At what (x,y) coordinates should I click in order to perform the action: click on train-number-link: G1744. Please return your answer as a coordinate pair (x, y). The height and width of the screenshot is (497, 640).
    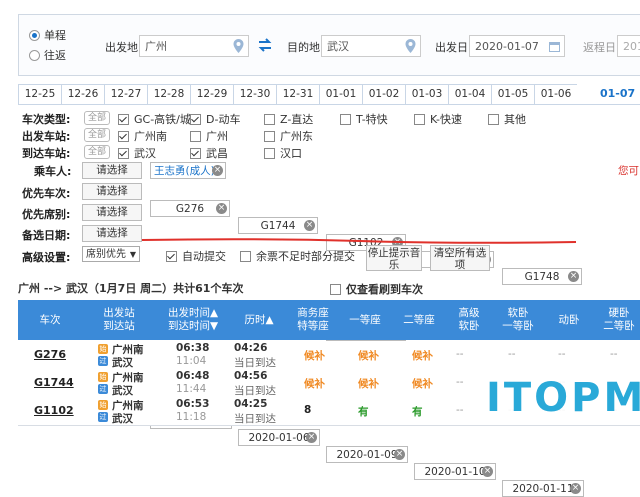
    Looking at the image, I should click on (54, 382).